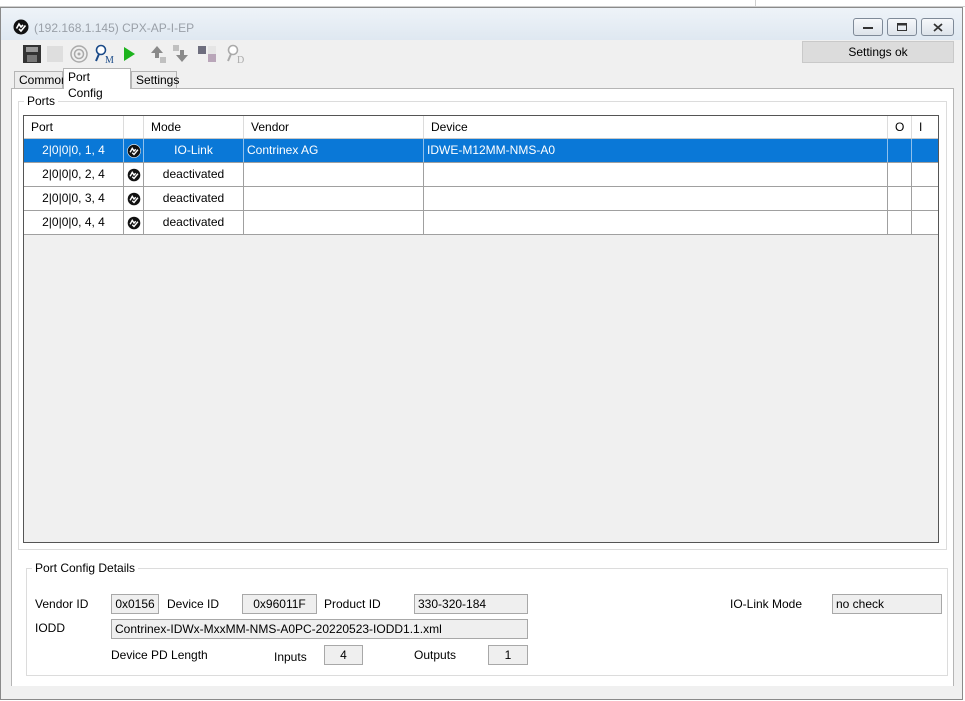 This screenshot has height=701, width=965. I want to click on target-icon, so click(79, 54).